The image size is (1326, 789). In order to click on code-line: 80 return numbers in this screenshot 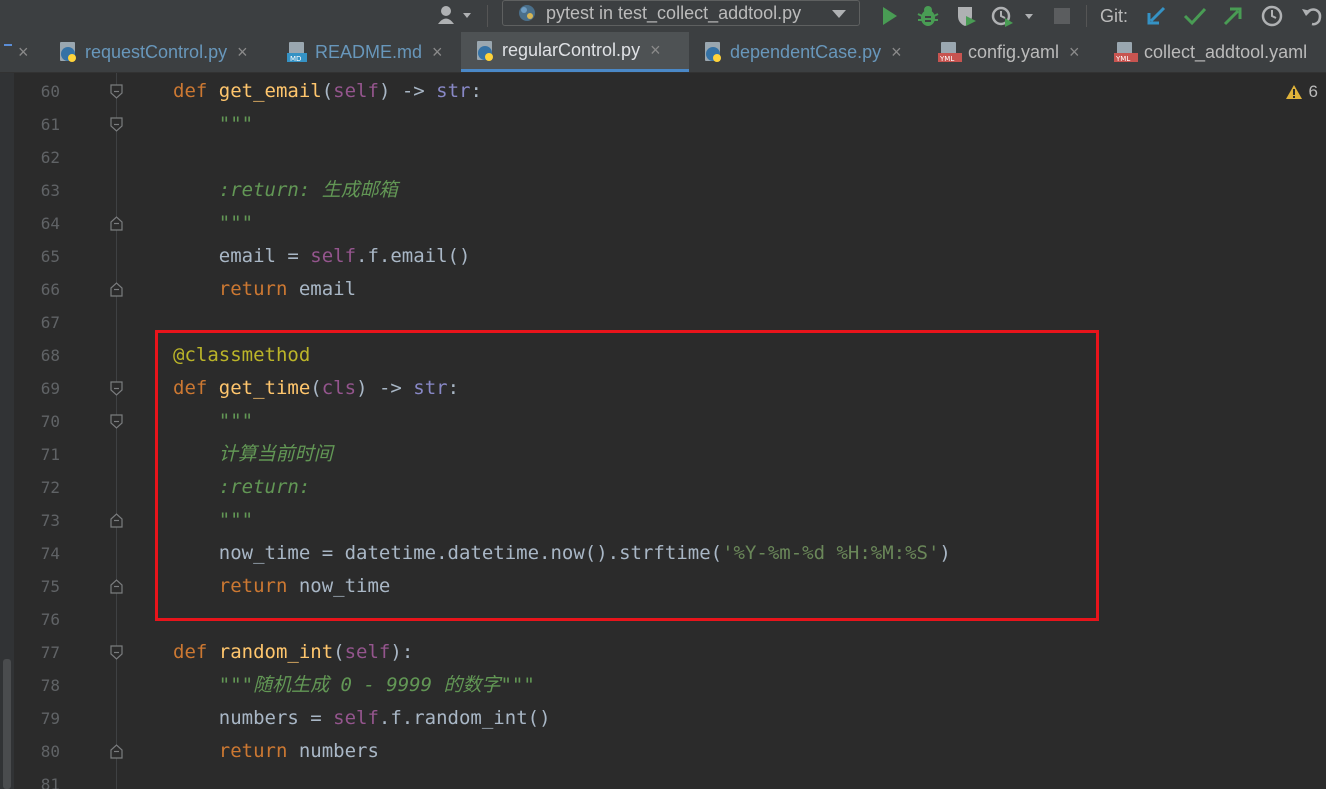, I will do `click(663, 751)`.